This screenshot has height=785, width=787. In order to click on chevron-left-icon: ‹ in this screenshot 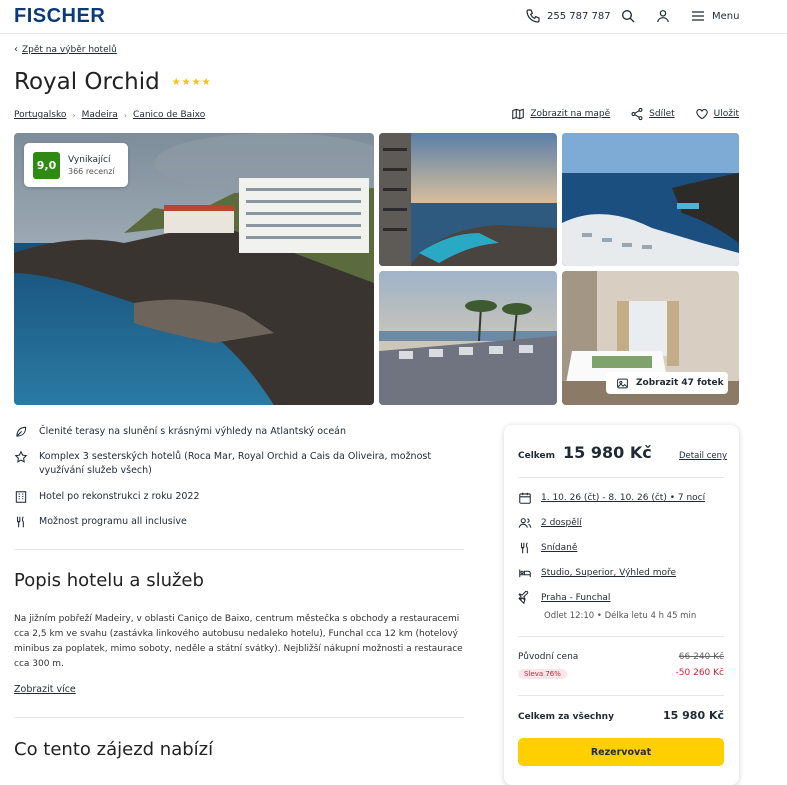, I will do `click(16, 49)`.